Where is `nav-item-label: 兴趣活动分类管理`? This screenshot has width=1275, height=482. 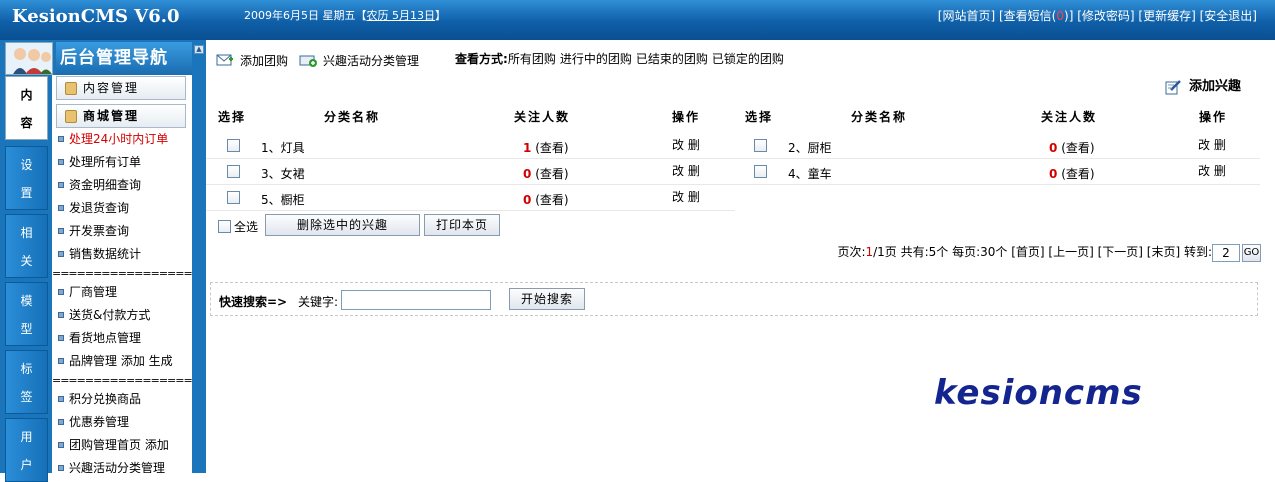 nav-item-label: 兴趣活动分类管理 is located at coordinates (117, 467).